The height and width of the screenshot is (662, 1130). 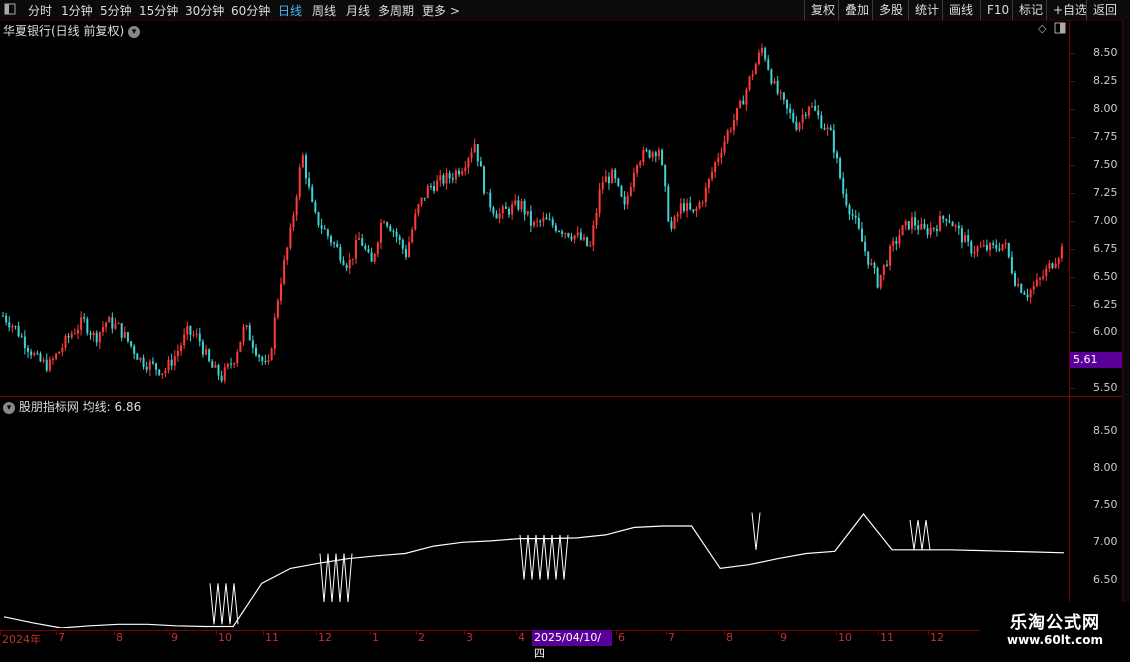 What do you see at coordinates (21, 639) in the screenshot?
I see `x-tick-label: 2024年` at bounding box center [21, 639].